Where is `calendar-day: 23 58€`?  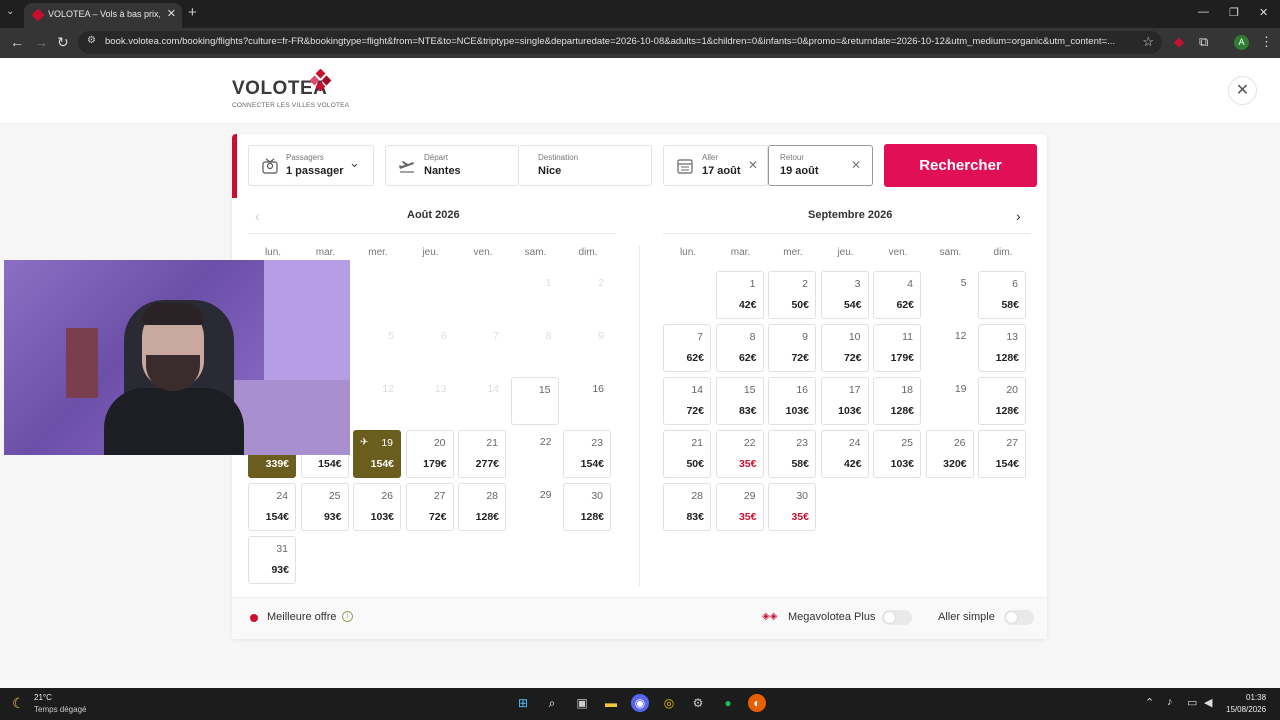 calendar-day: 23 58€ is located at coordinates (792, 454).